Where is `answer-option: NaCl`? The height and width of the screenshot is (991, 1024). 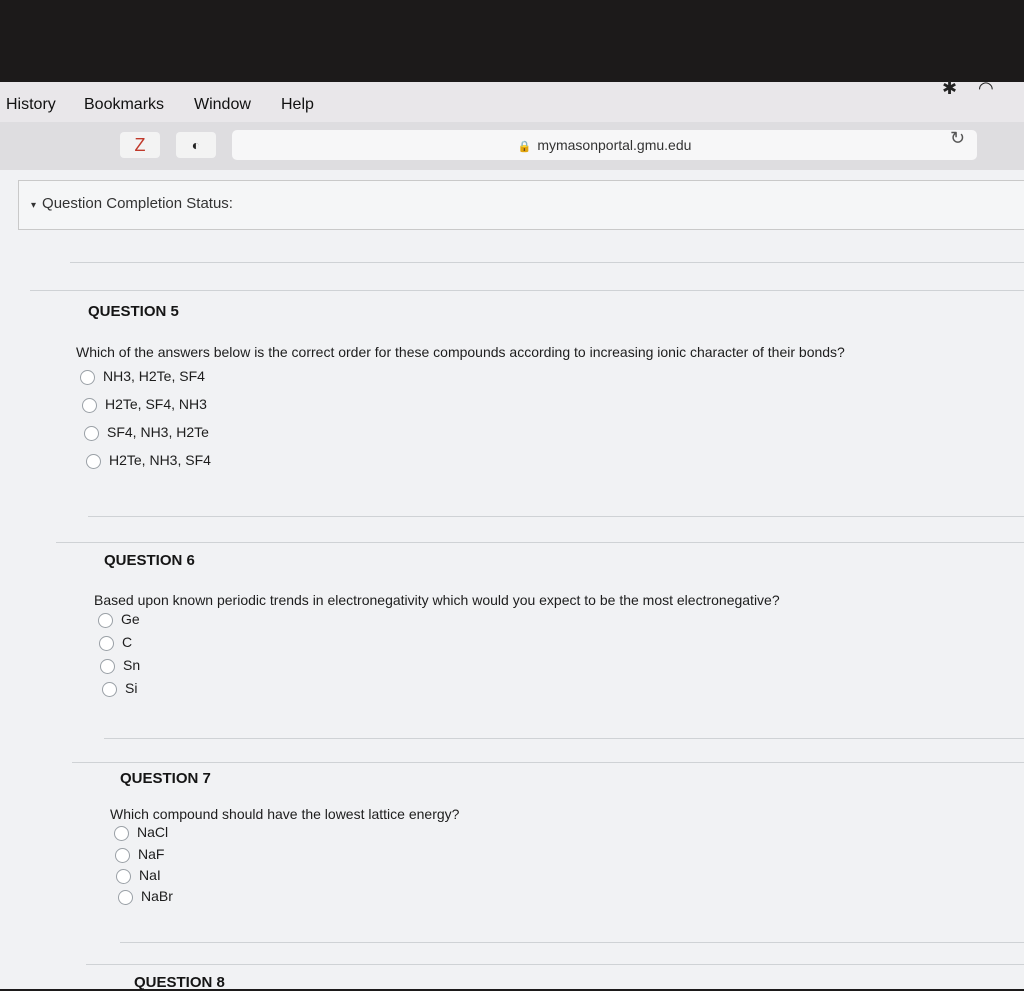 answer-option: NaCl is located at coordinates (141, 832).